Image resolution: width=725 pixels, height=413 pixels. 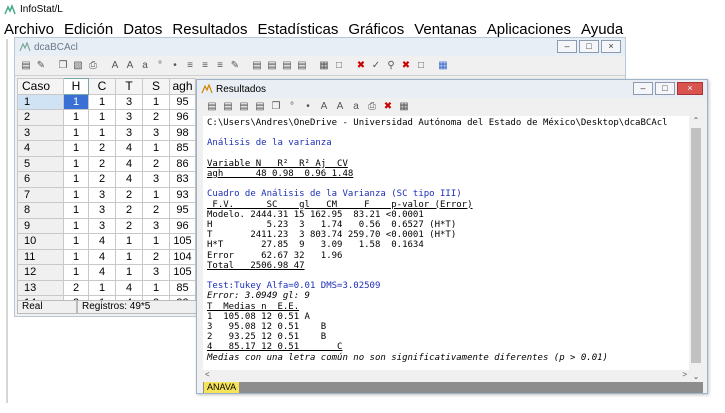 What do you see at coordinates (696, 377) in the screenshot?
I see `scroll-down-icon: ⌄` at bounding box center [696, 377].